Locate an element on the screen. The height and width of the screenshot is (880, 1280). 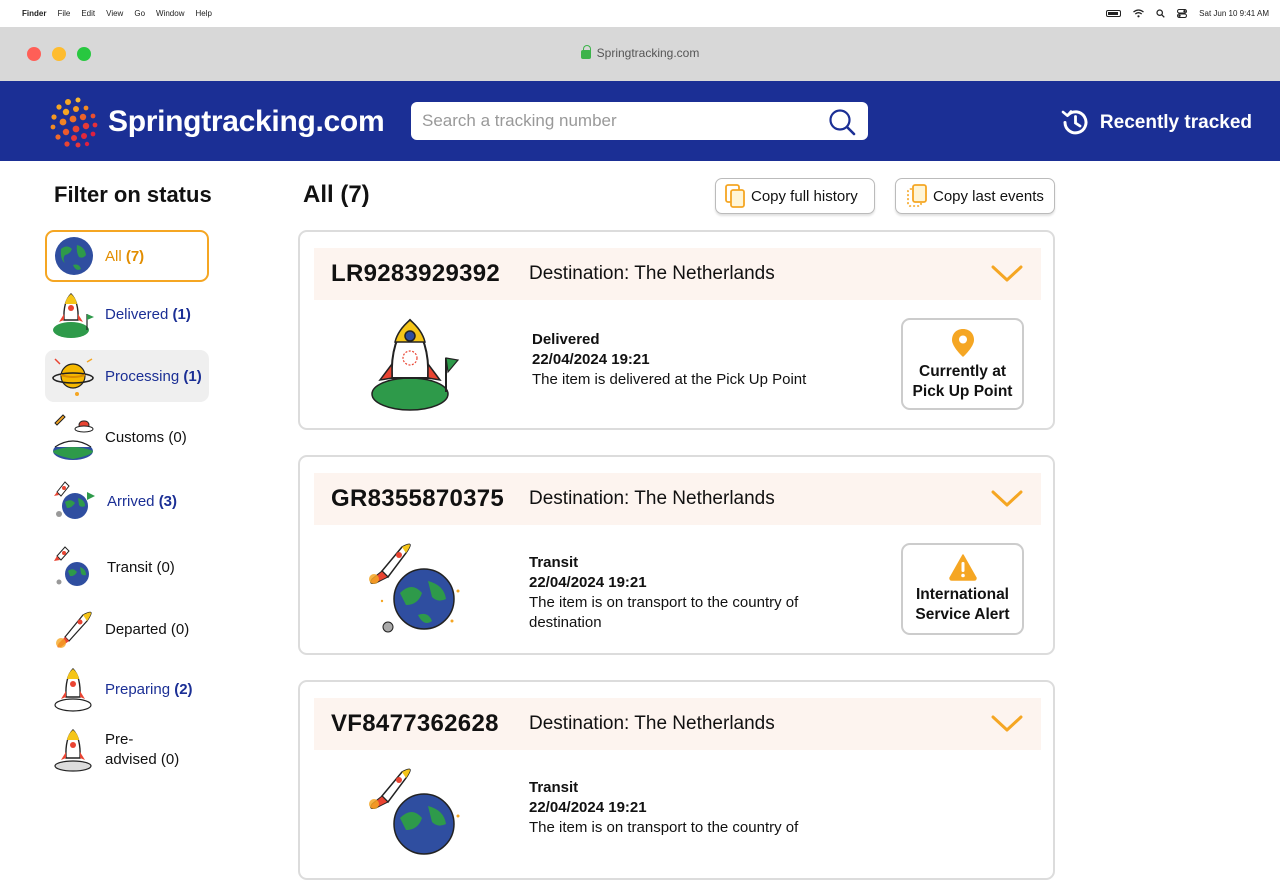
filter-count-preparing: (2) is located at coordinates (183, 689).